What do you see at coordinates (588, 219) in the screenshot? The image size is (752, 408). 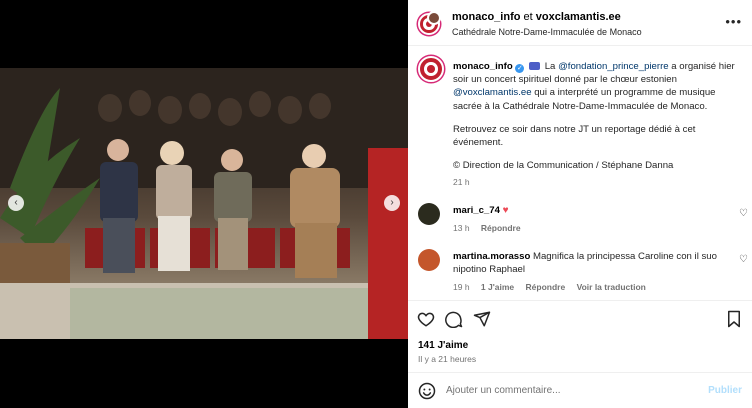 I see `comment-body: mari_c_74 ♥ 13 h Répondre` at bounding box center [588, 219].